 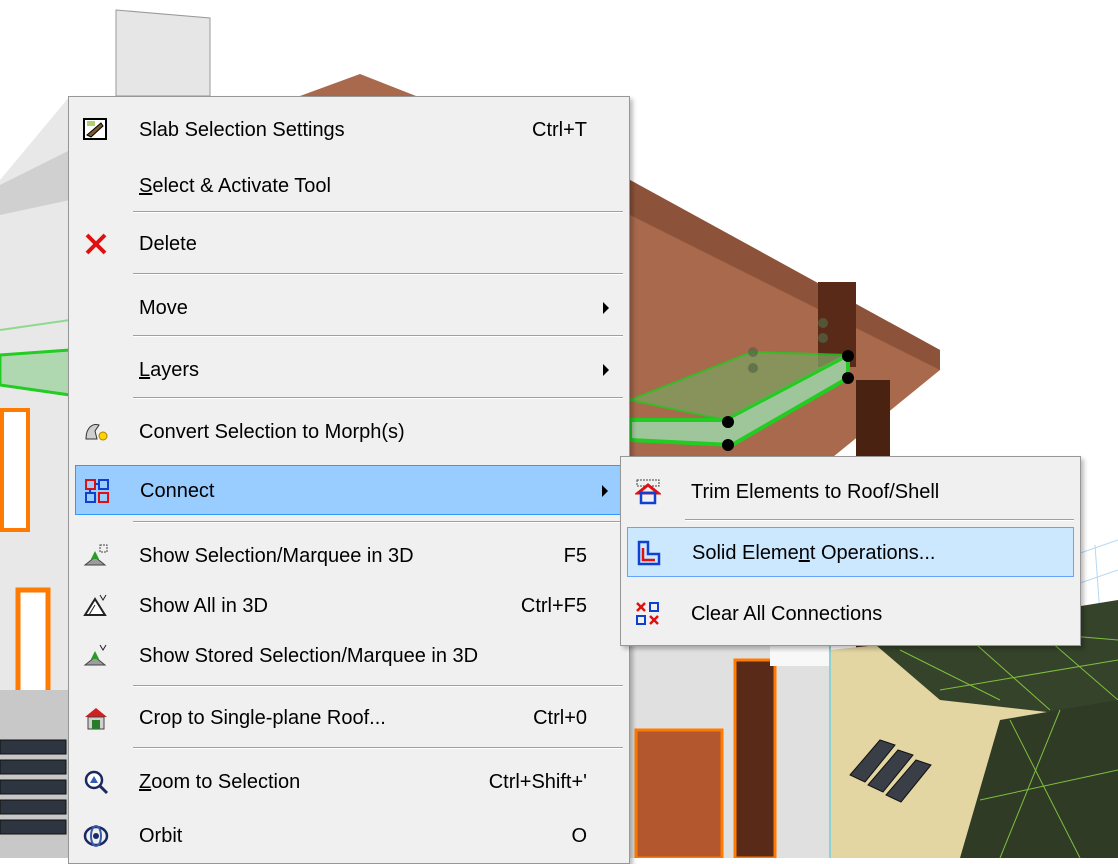 What do you see at coordinates (349, 606) in the screenshot?
I see `menu-item-show-all-3d: Show All in 3D Ctrl+F5` at bounding box center [349, 606].